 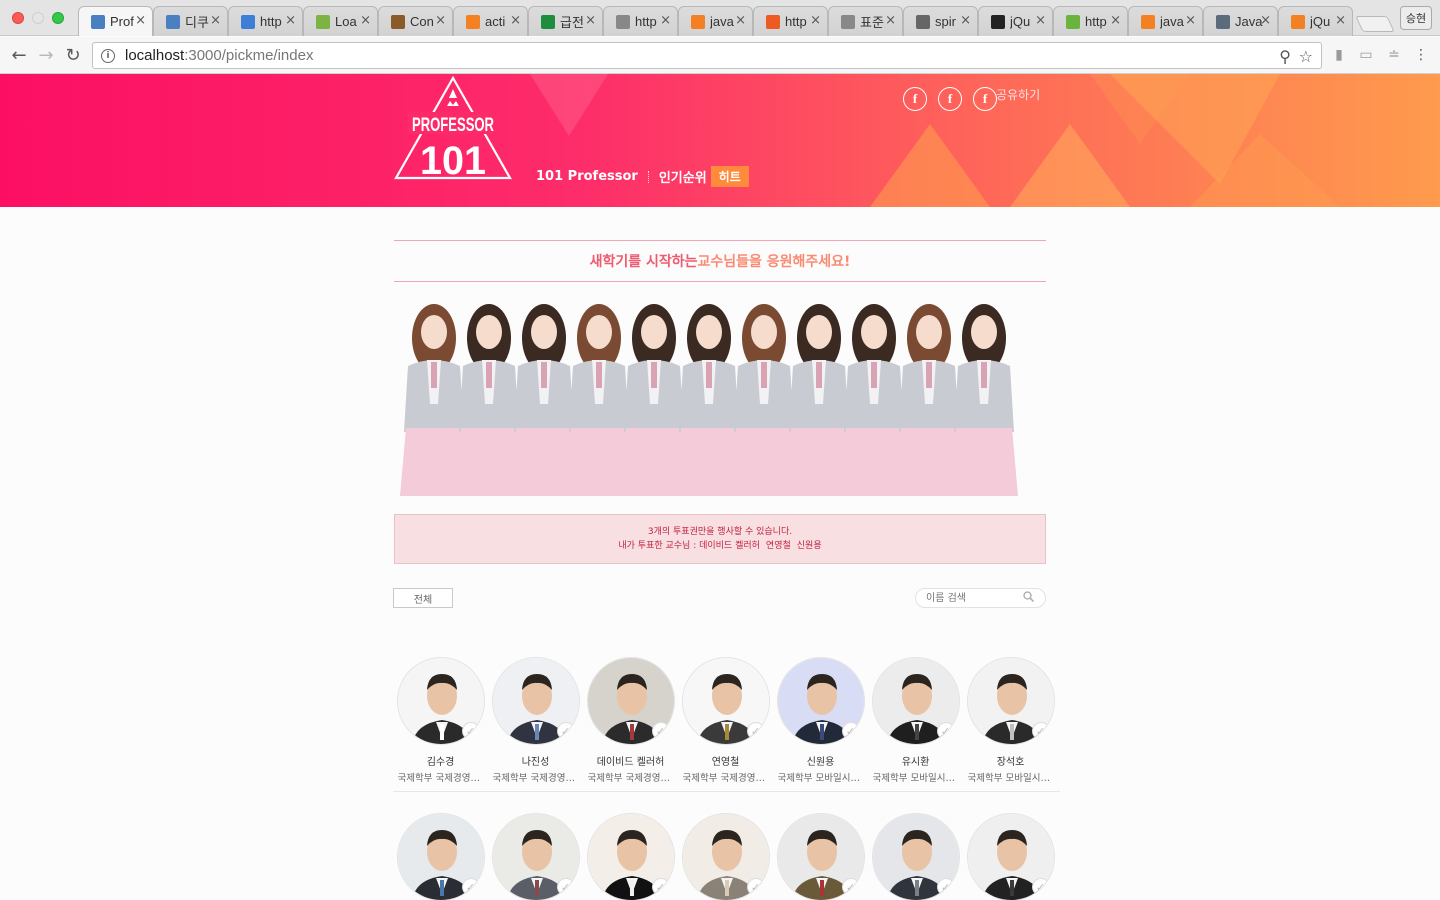 What do you see at coordinates (415, 21) in the screenshot?
I see `browser-tab: Con ×` at bounding box center [415, 21].